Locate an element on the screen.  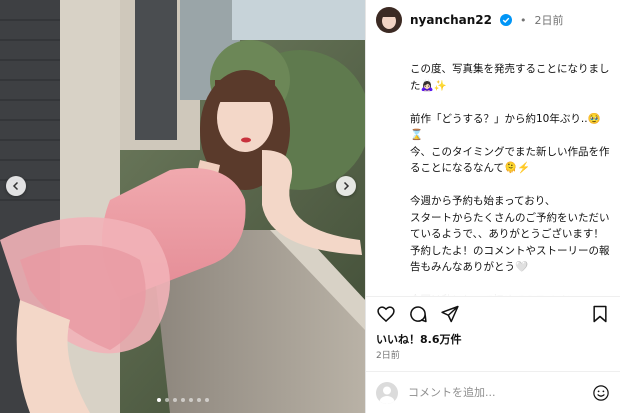
commenter-avatar is located at coordinates (387, 392).